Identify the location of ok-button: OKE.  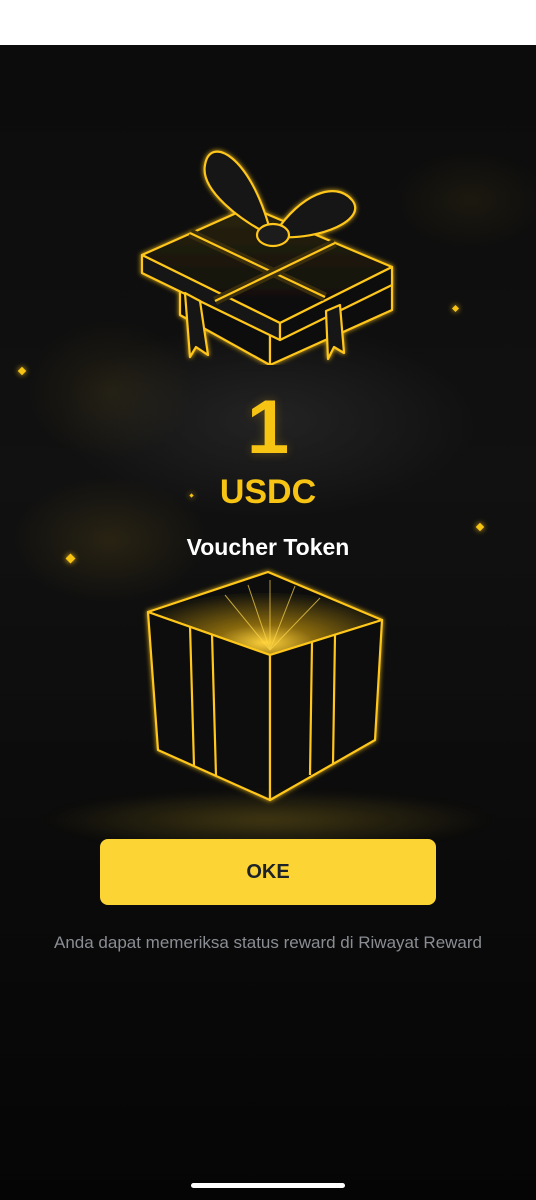
(268, 872).